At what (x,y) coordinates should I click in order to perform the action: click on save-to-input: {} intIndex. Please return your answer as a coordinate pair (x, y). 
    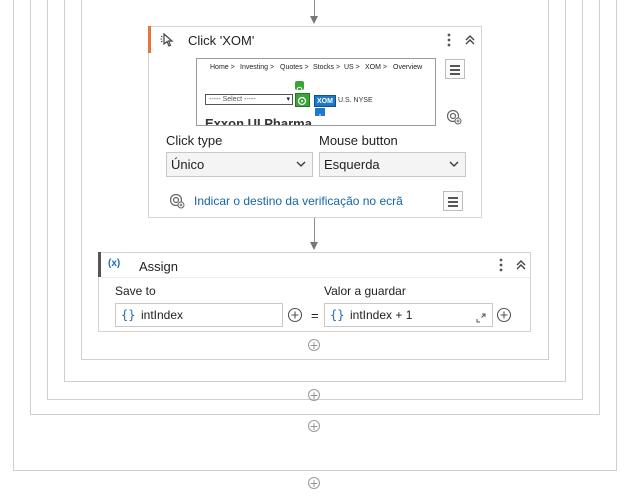
    Looking at the image, I should click on (199, 315).